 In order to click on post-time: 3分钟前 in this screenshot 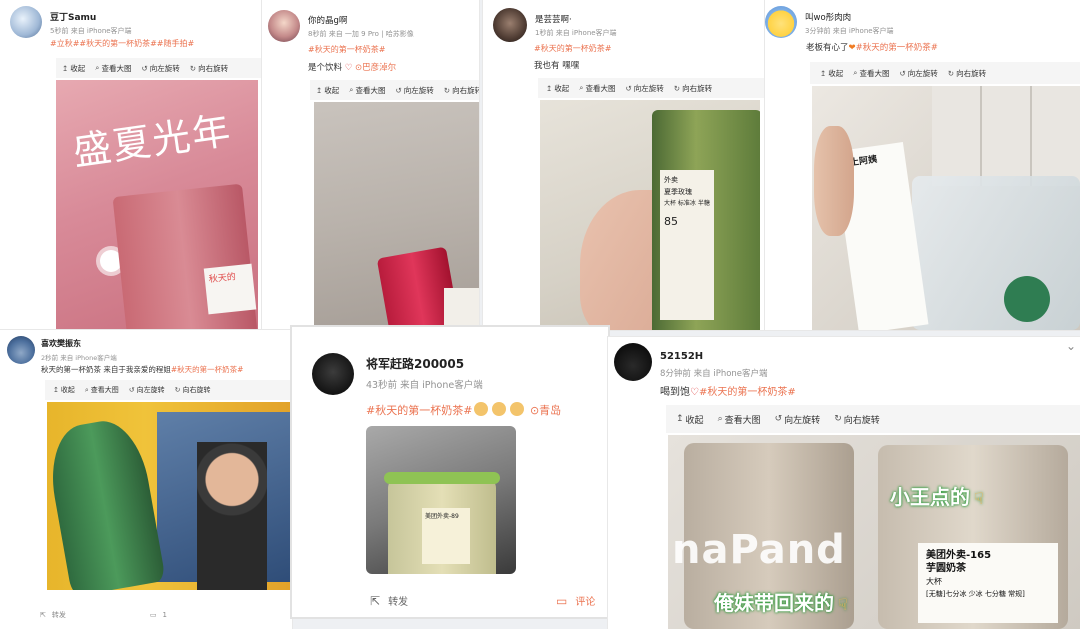, I will do `click(817, 31)`.